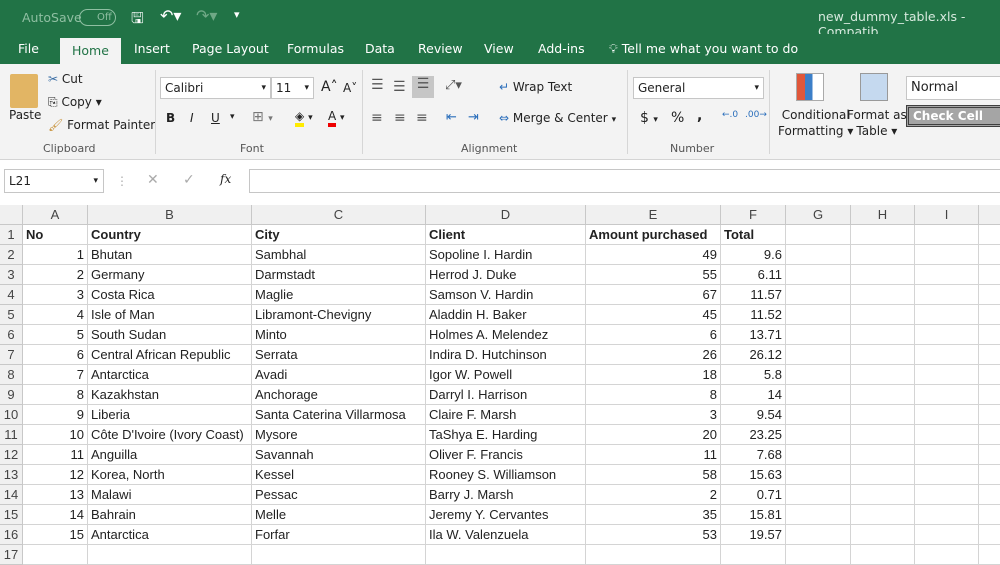 The height and width of the screenshot is (565, 1000). What do you see at coordinates (170, 515) in the screenshot?
I see `cell: Bahrain` at bounding box center [170, 515].